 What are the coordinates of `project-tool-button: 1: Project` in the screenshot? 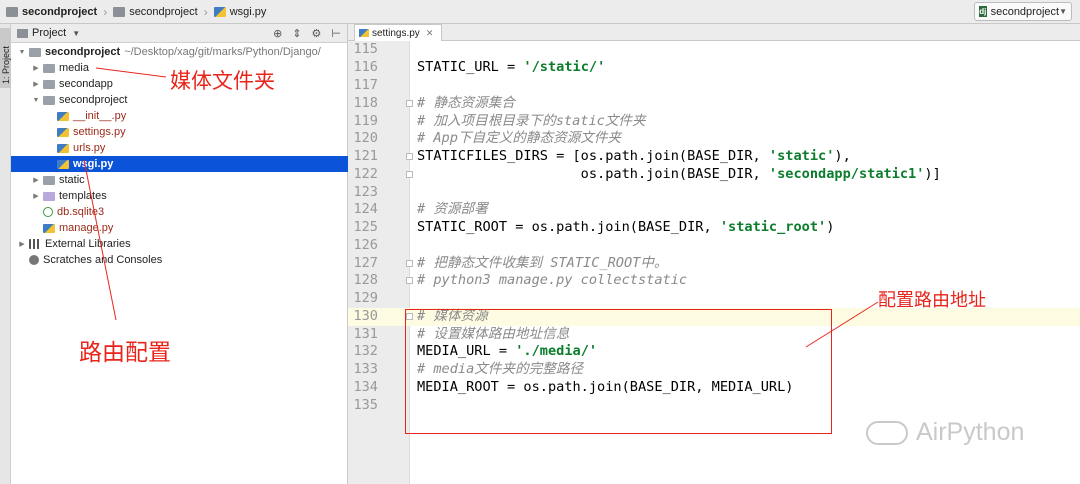 It's located at (5, 58).